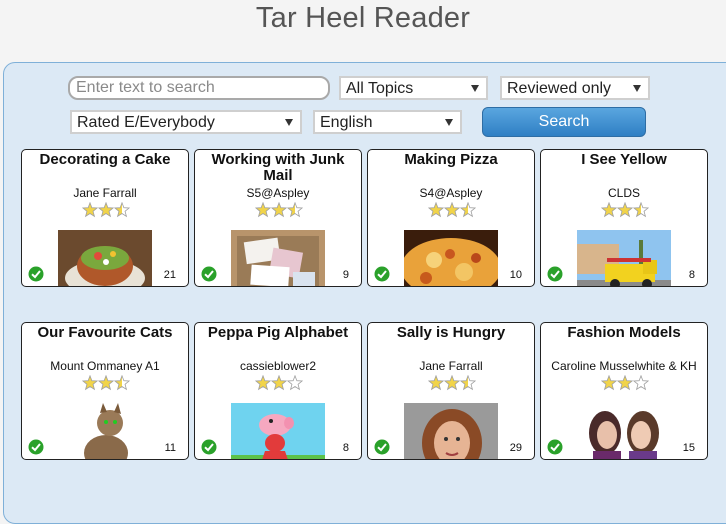 This screenshot has width=726, height=524. What do you see at coordinates (105, 159) in the screenshot?
I see `book-title: Decorating a Cake` at bounding box center [105, 159].